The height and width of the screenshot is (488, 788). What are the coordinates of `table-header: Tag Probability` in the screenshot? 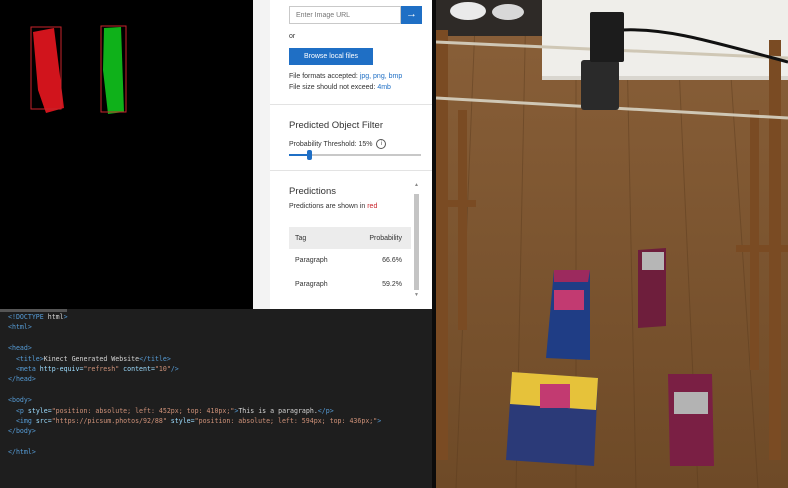 It's located at (350, 238).